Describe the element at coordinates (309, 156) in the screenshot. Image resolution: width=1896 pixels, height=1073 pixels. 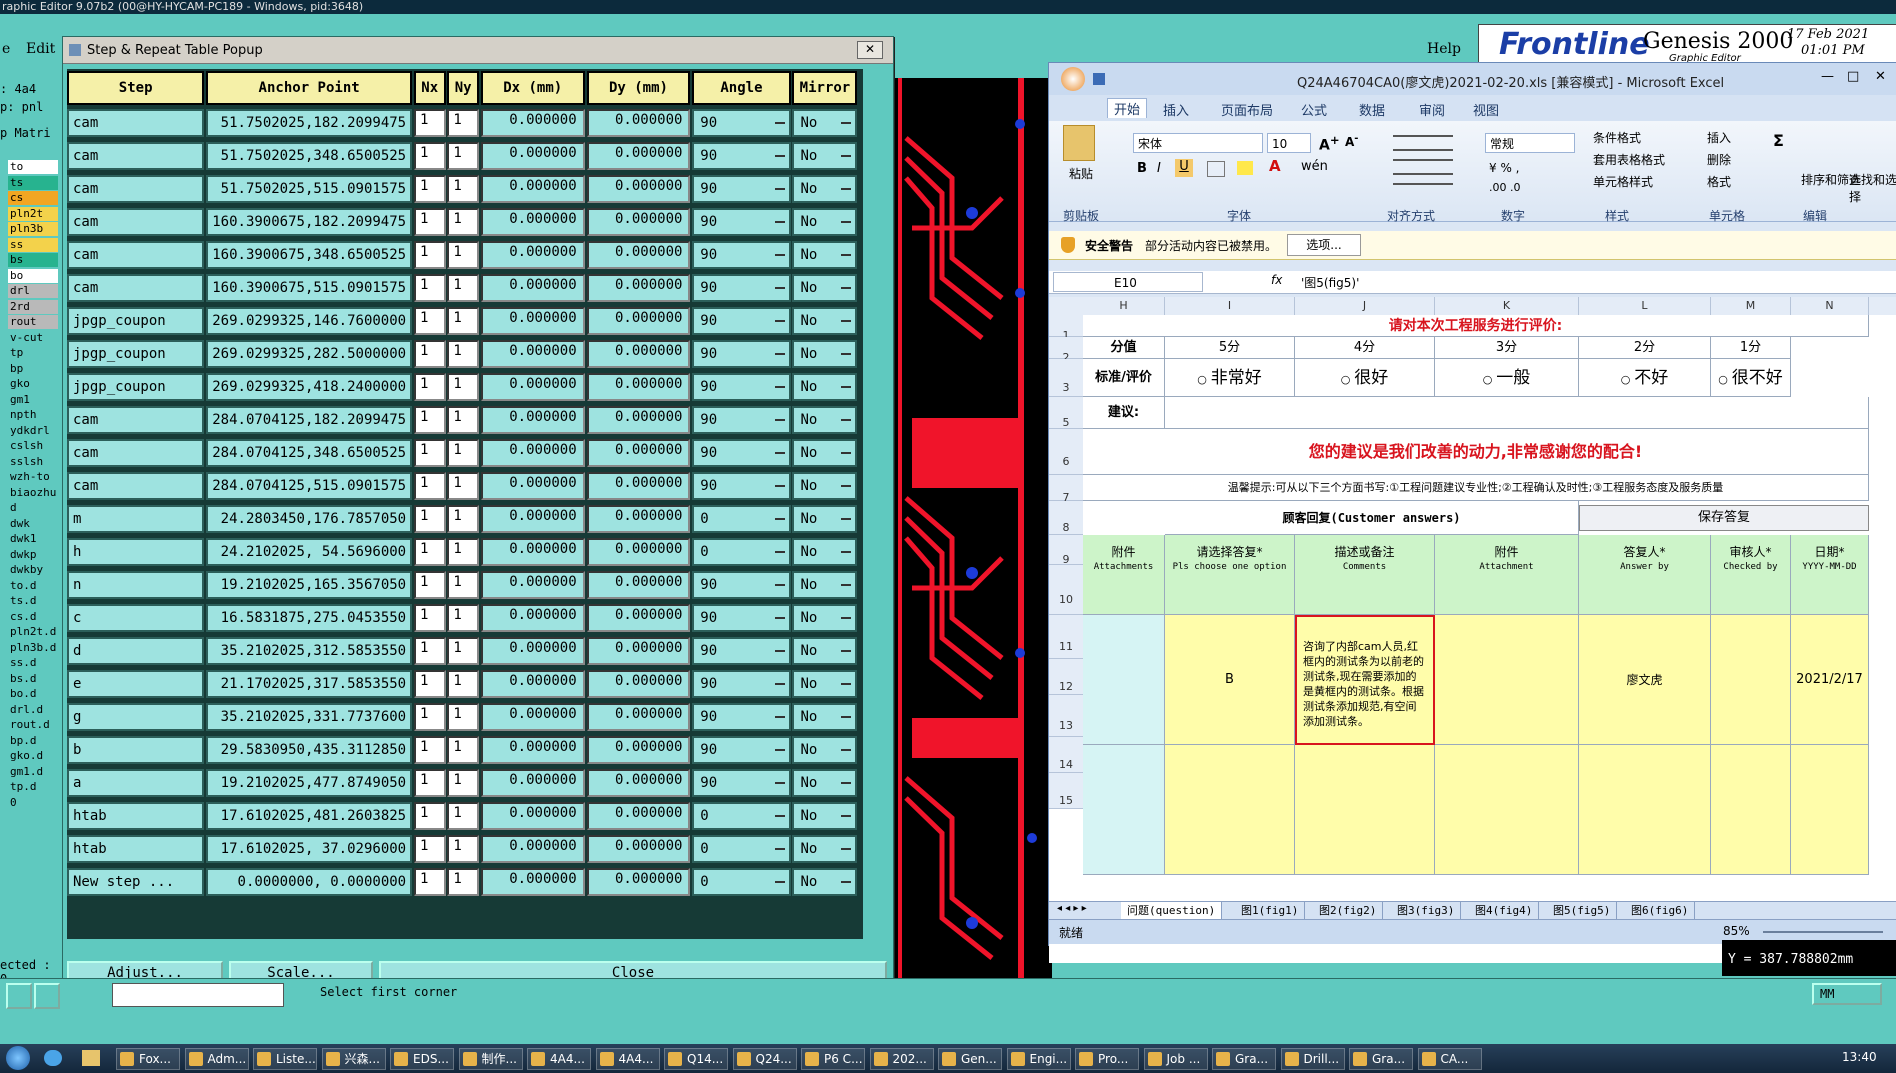
I see `cell-anchor: 51.7502025,348.6500525` at that location.